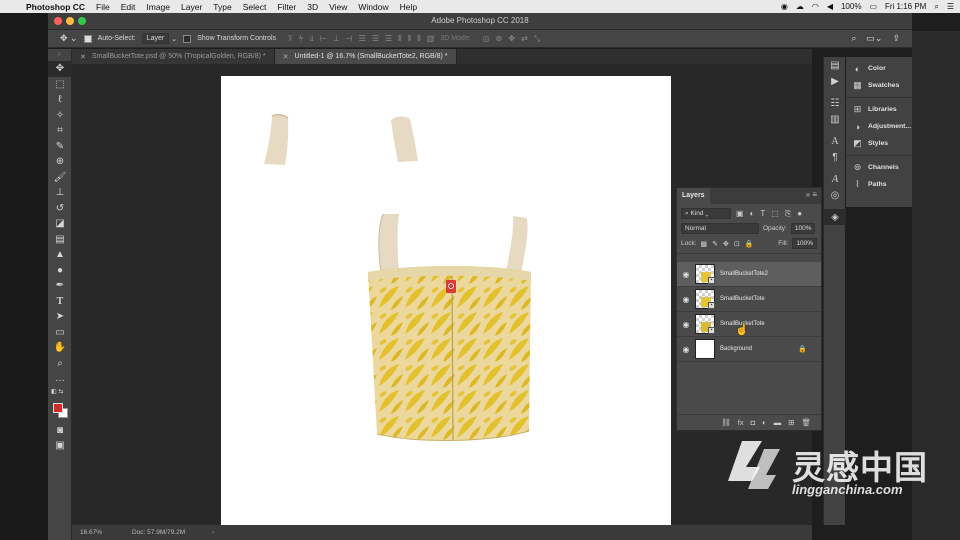 This screenshot has height=540, width=960. I want to click on auto-align-icon: ▥, so click(431, 39).